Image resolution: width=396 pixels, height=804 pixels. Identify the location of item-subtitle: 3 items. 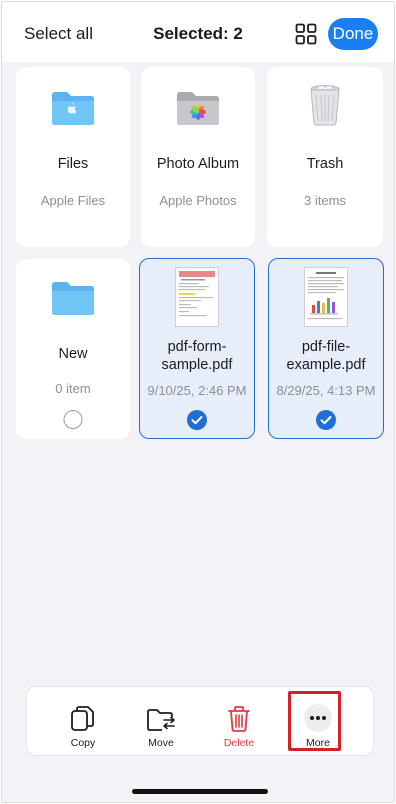
(325, 200).